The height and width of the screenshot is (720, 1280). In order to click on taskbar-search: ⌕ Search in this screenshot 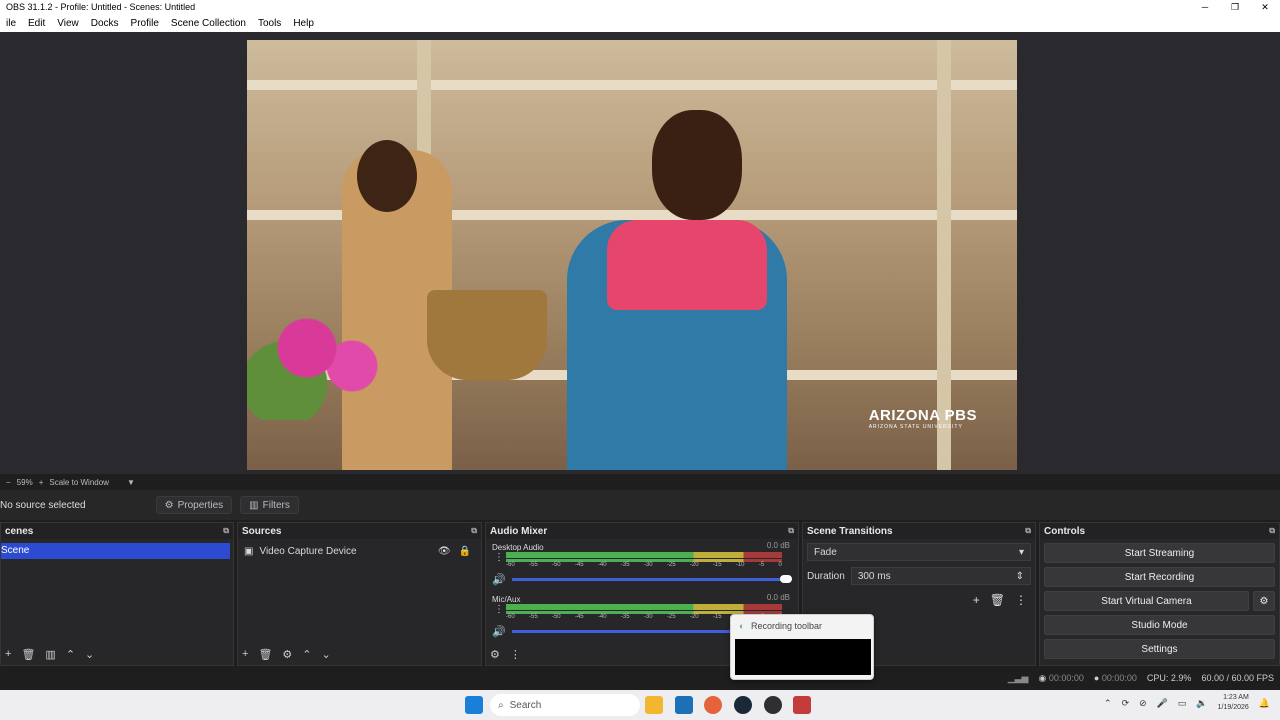, I will do `click(565, 705)`.